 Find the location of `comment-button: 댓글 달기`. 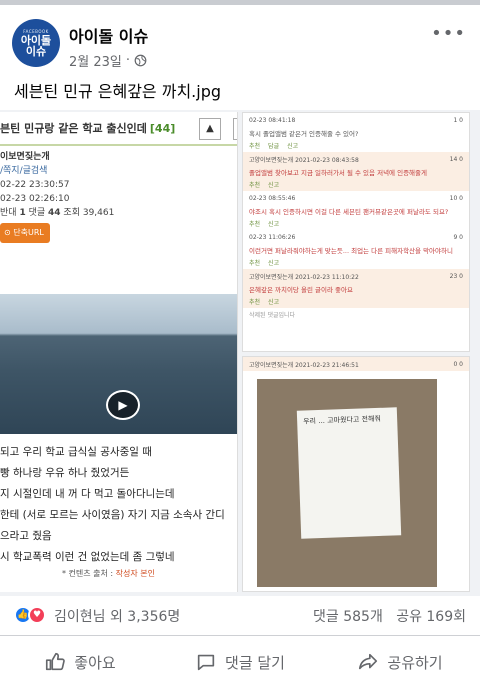

comment-button: 댓글 달기 is located at coordinates (240, 662).